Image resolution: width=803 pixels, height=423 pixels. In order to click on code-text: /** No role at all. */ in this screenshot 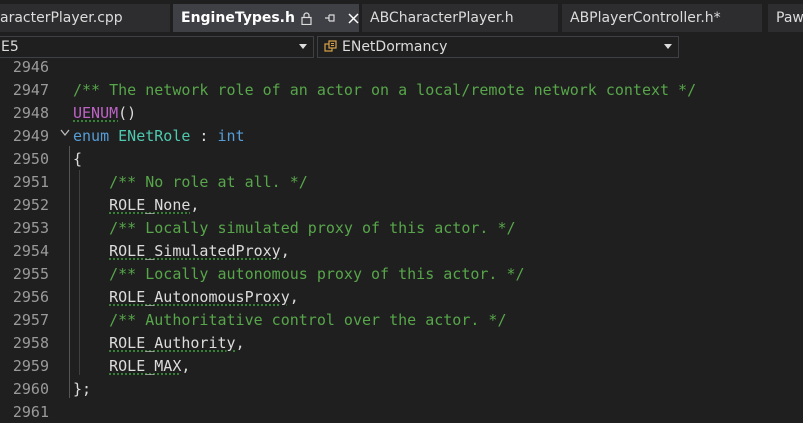, I will do `click(190, 182)`.